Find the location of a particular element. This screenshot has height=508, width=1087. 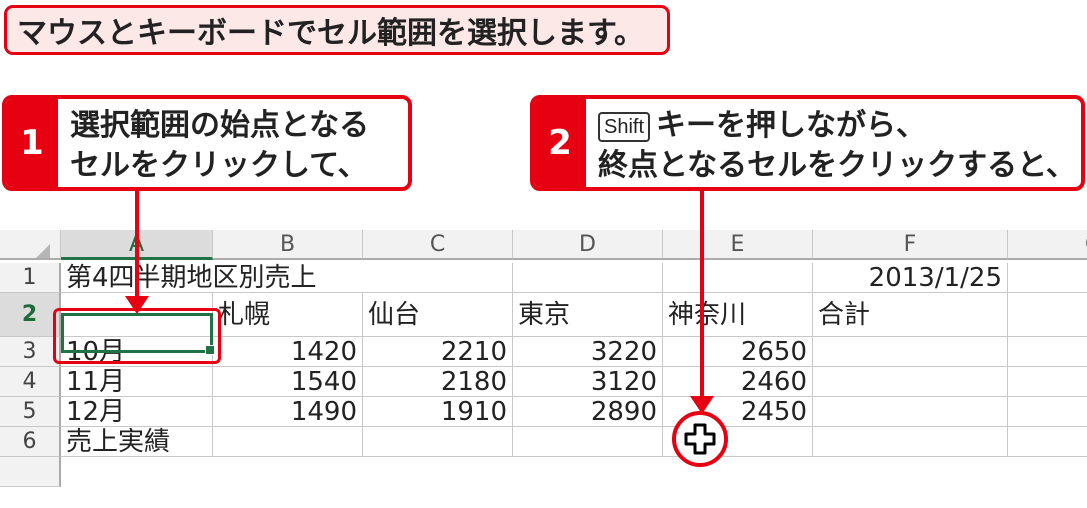

cross-cursor-icon is located at coordinates (700, 439).